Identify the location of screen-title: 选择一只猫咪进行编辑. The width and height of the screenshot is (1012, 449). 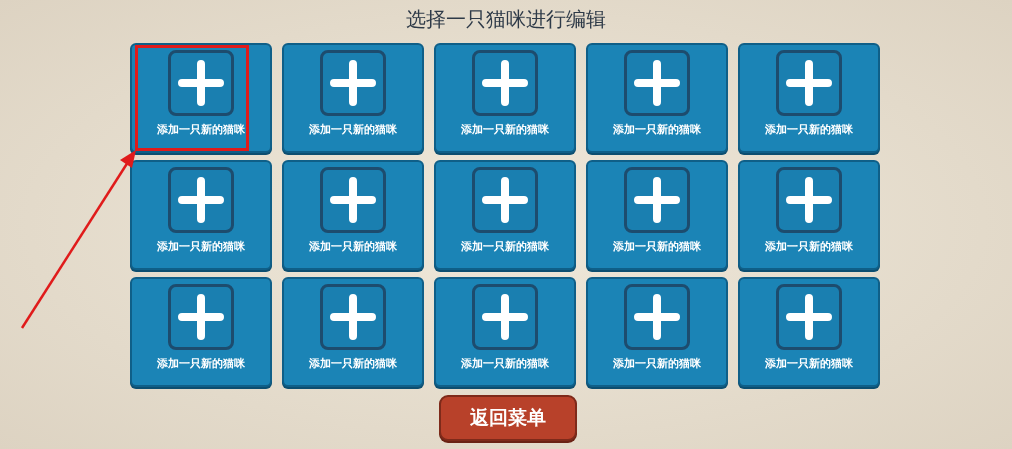
(506, 19).